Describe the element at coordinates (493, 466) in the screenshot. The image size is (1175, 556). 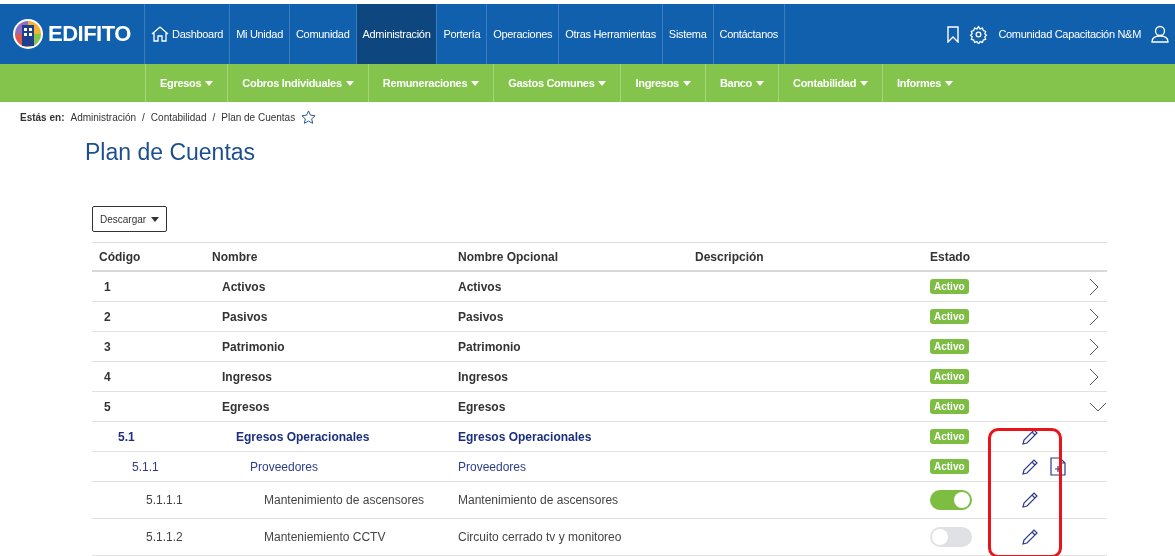
I see `optional-name-cell-text: Proveedores` at that location.